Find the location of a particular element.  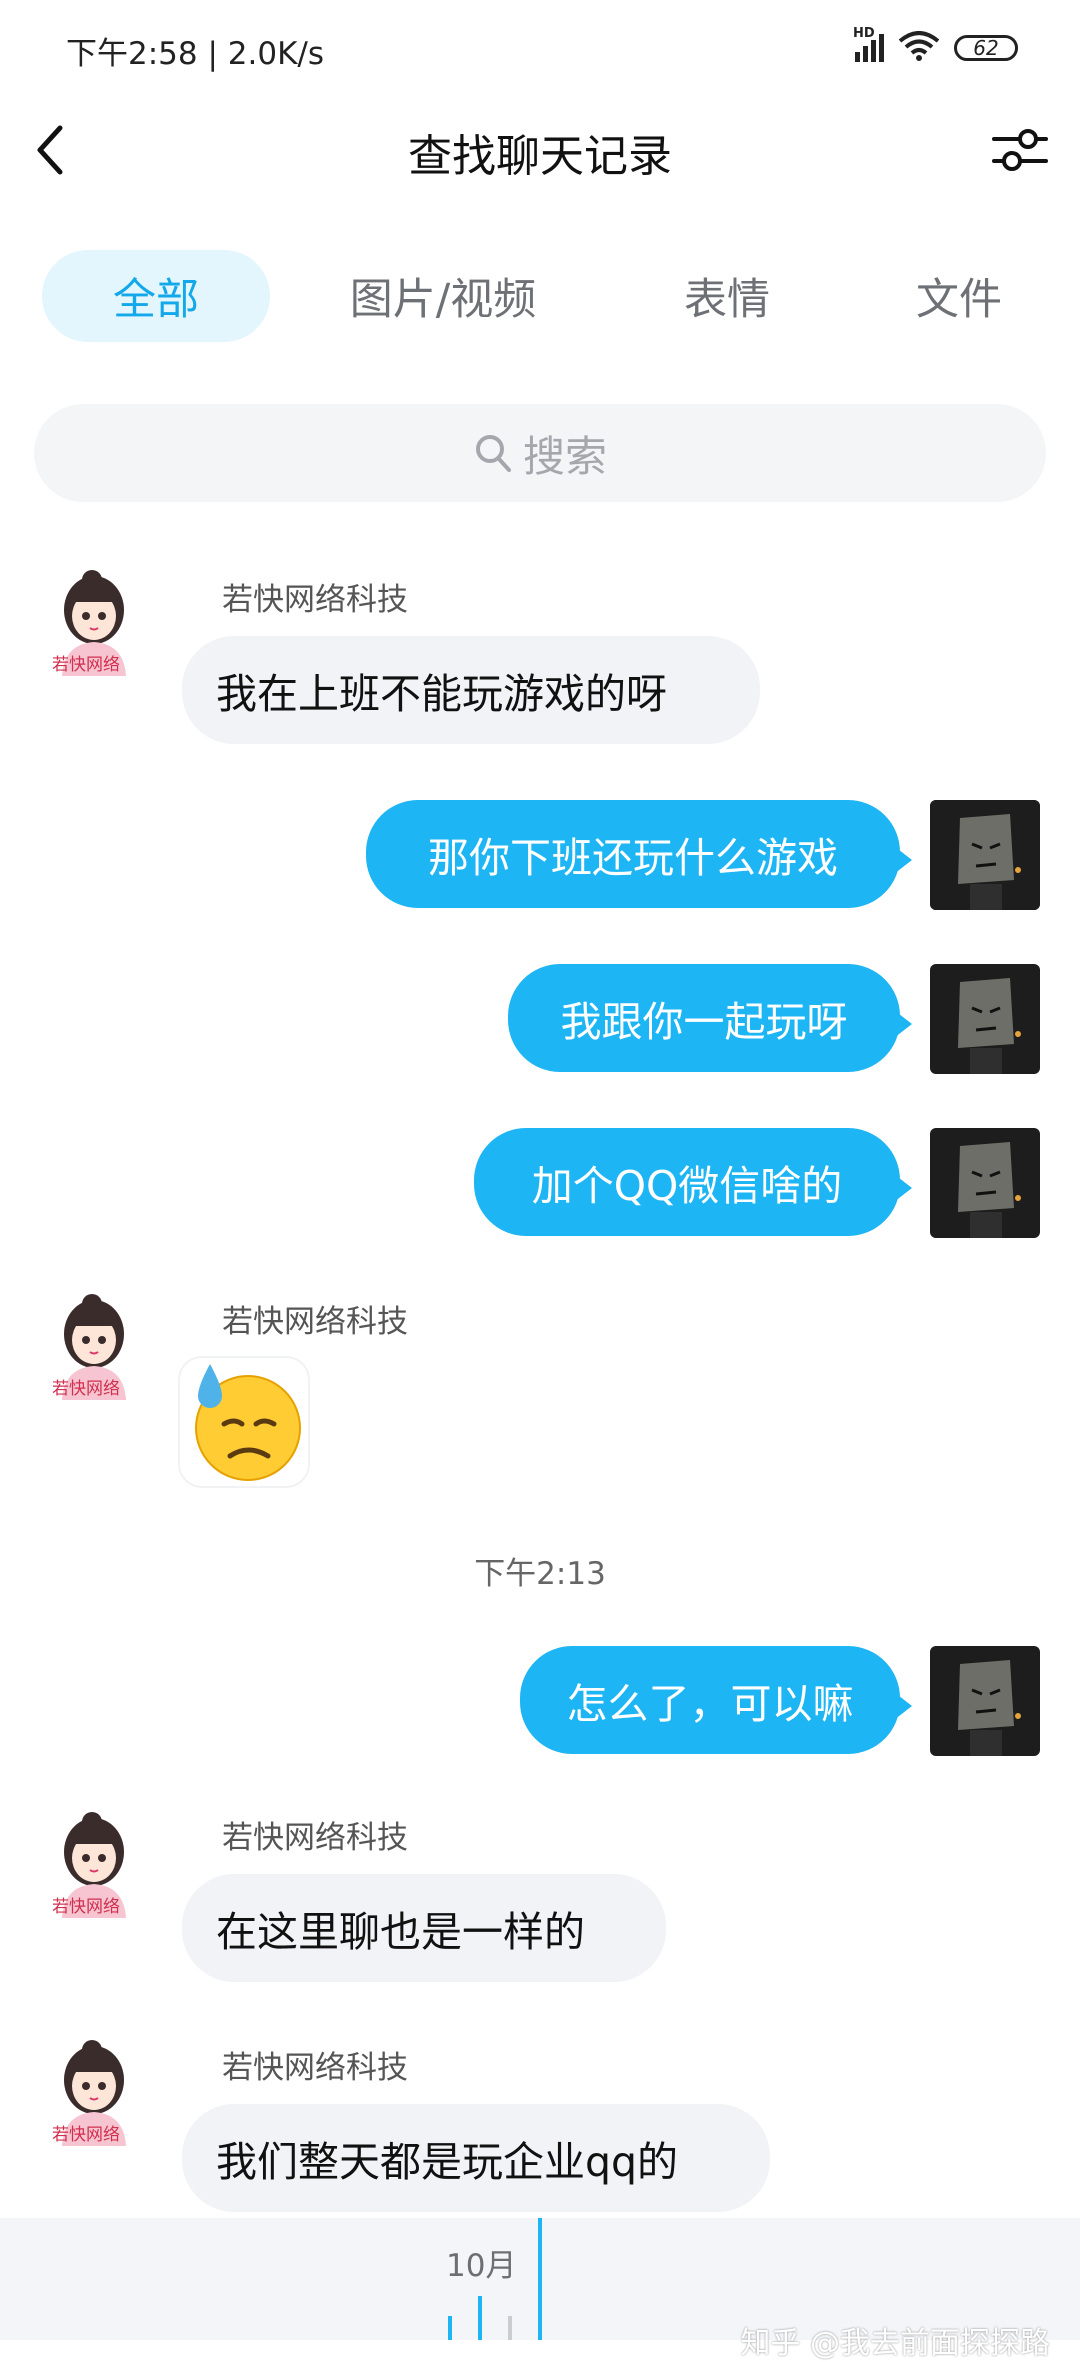

battery-icon: 62 is located at coordinates (986, 48).